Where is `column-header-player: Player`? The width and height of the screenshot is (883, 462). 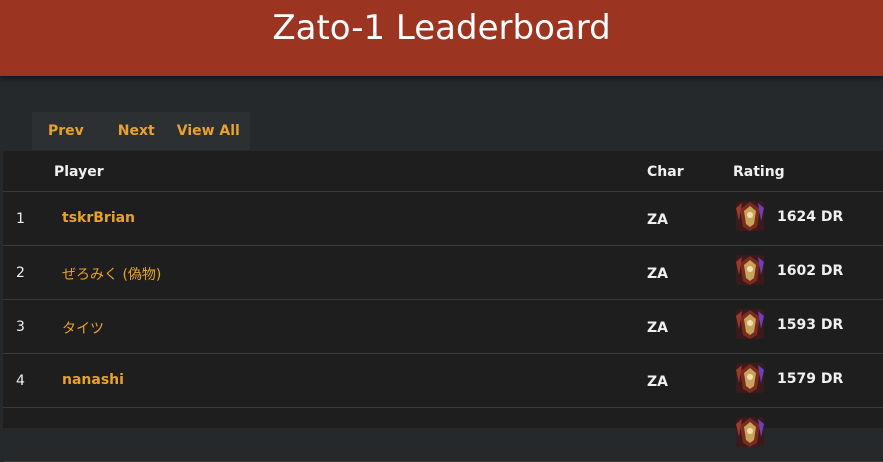
column-header-player: Player is located at coordinates (79, 172).